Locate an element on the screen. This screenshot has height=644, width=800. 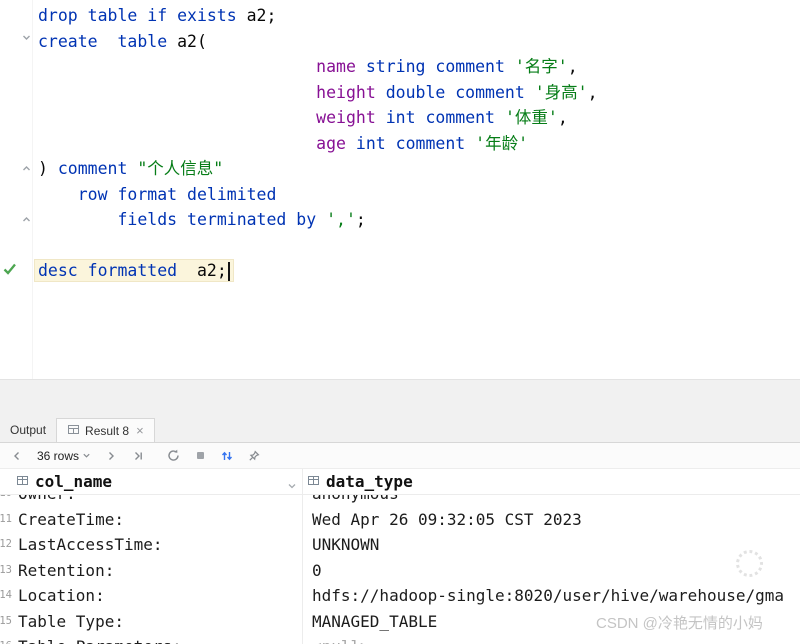
cell-data-type: UNKNOWN is located at coordinates (551, 545).